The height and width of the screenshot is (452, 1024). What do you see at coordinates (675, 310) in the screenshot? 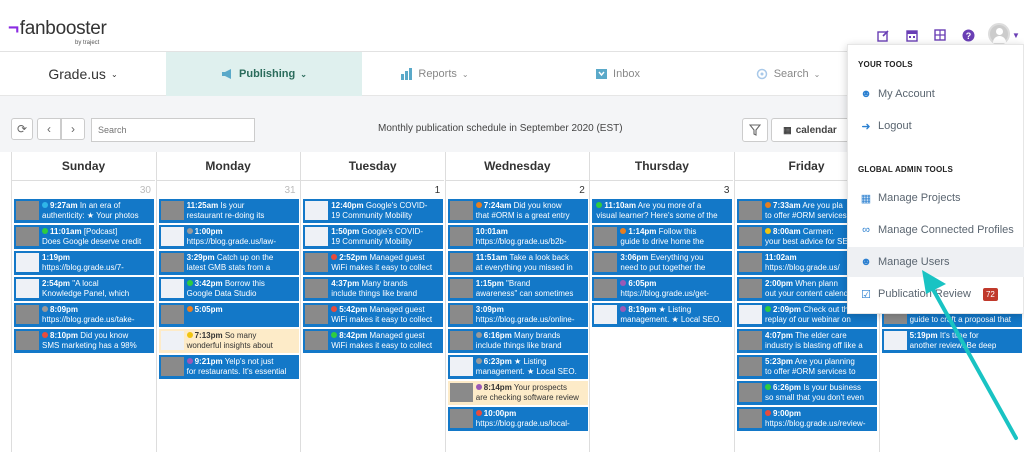
I see `event-line-1: 8:19pm ★ Listing` at bounding box center [675, 310].